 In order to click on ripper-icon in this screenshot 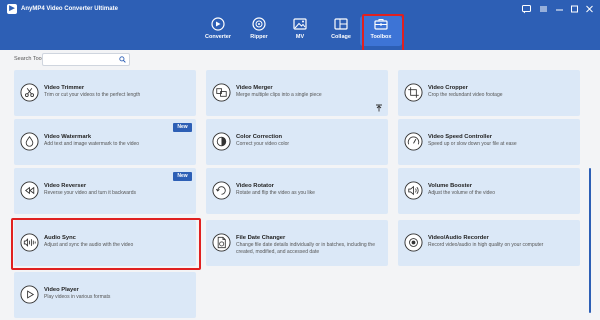, I will do `click(259, 24)`.